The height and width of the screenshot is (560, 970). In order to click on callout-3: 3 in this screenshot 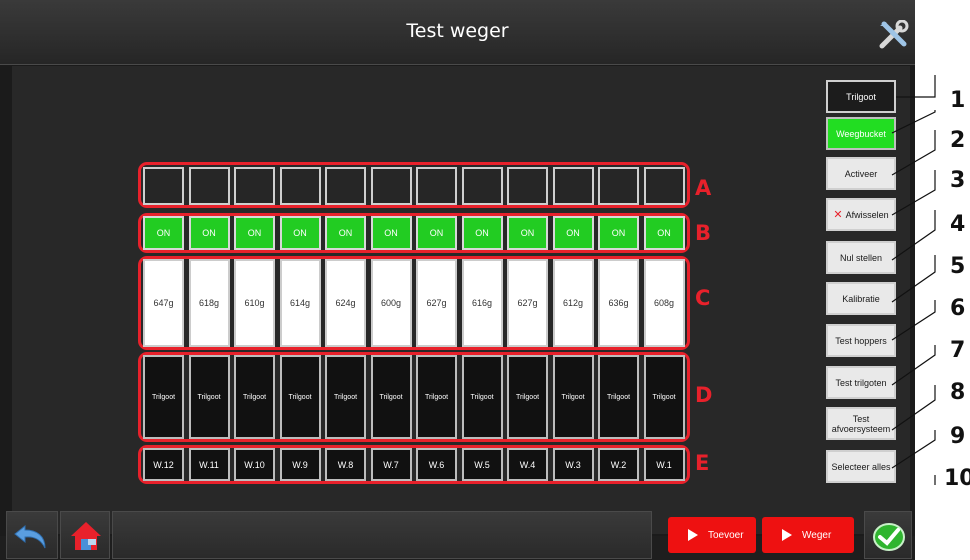, I will do `click(958, 180)`.